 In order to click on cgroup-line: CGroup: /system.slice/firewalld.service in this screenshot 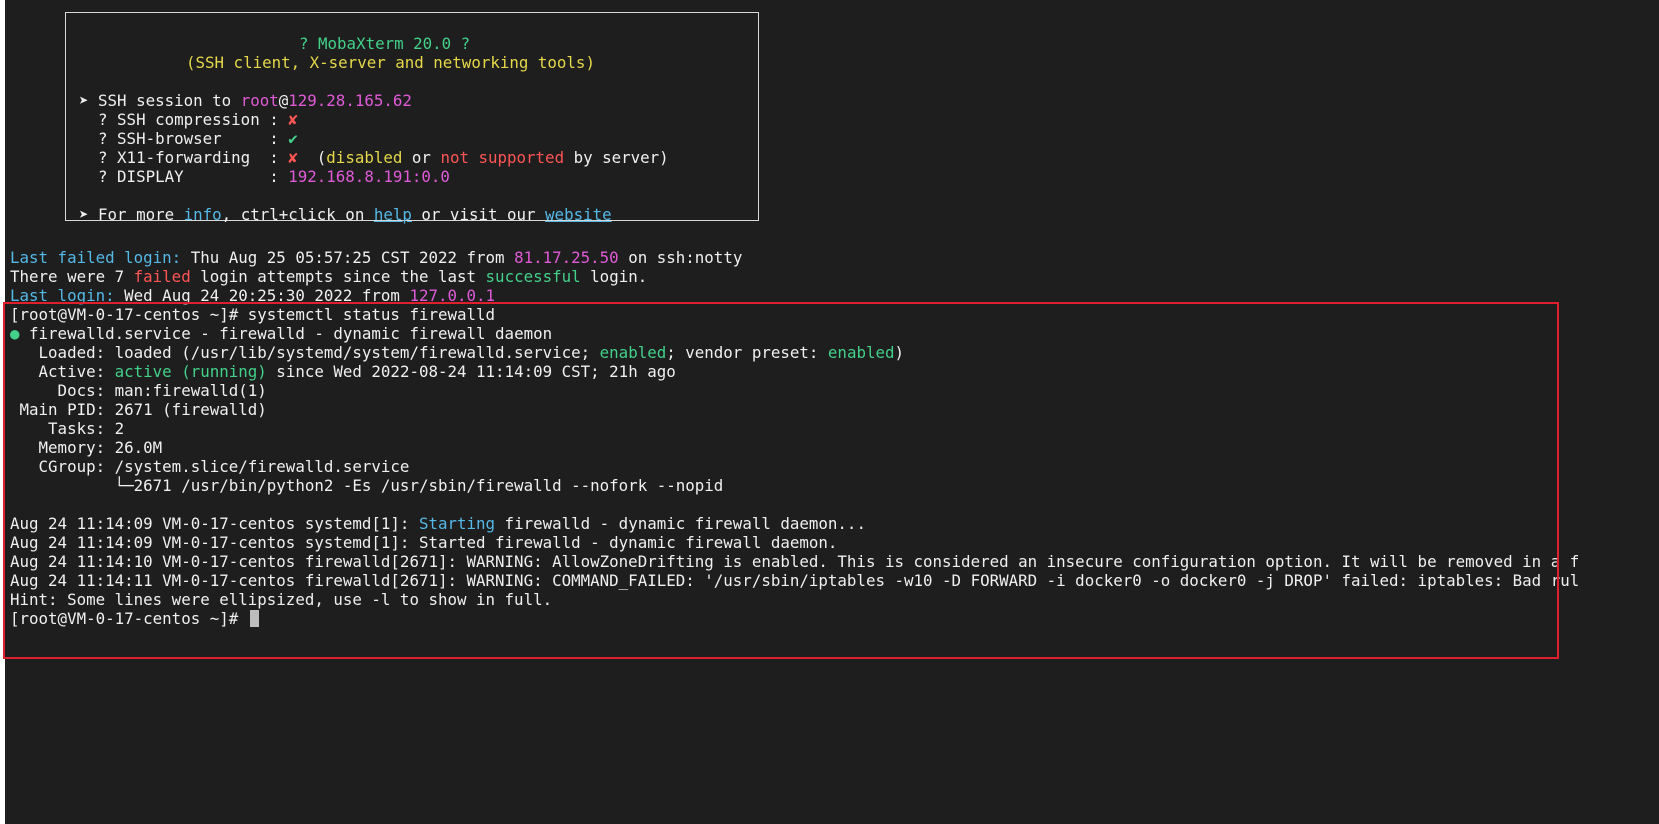, I will do `click(210, 466)`.